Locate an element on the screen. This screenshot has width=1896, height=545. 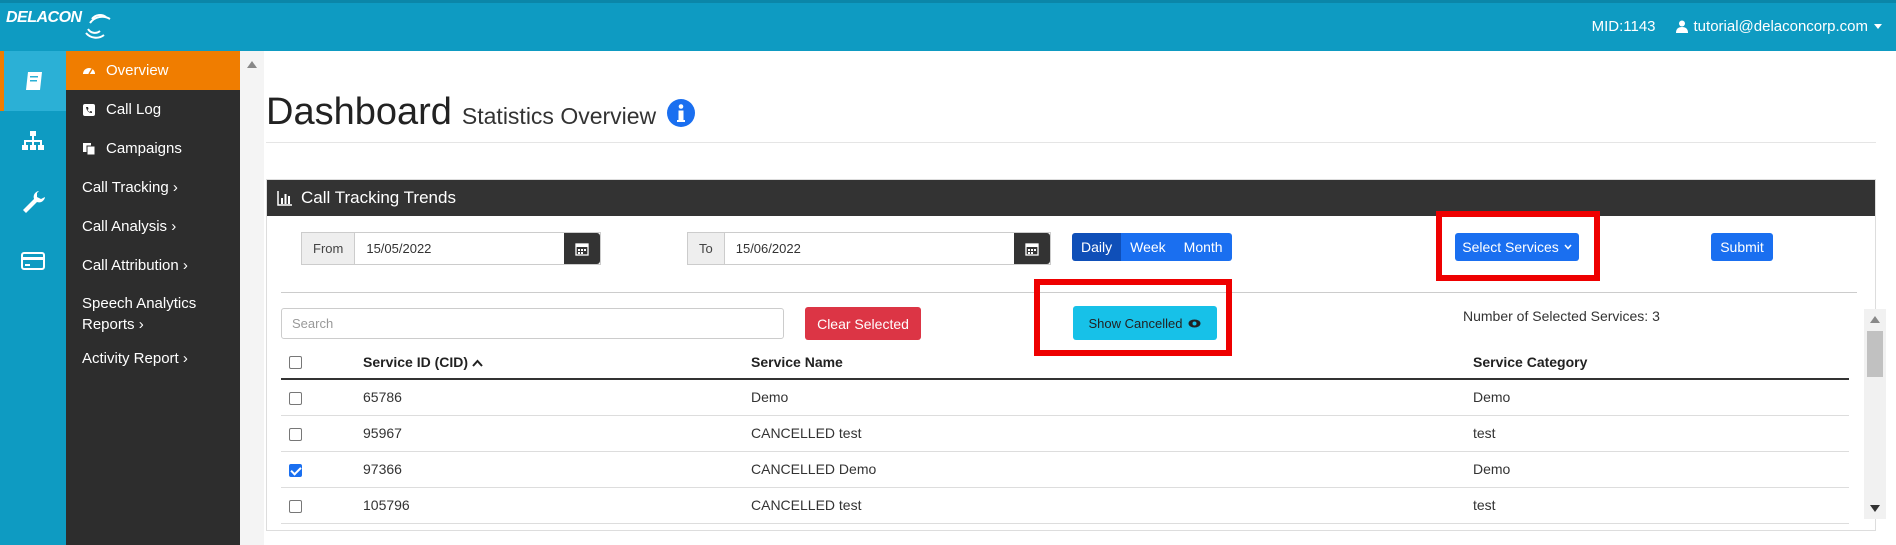
sidebar-item-speech-analytics: Speech Analytics Reports › is located at coordinates (153, 312).